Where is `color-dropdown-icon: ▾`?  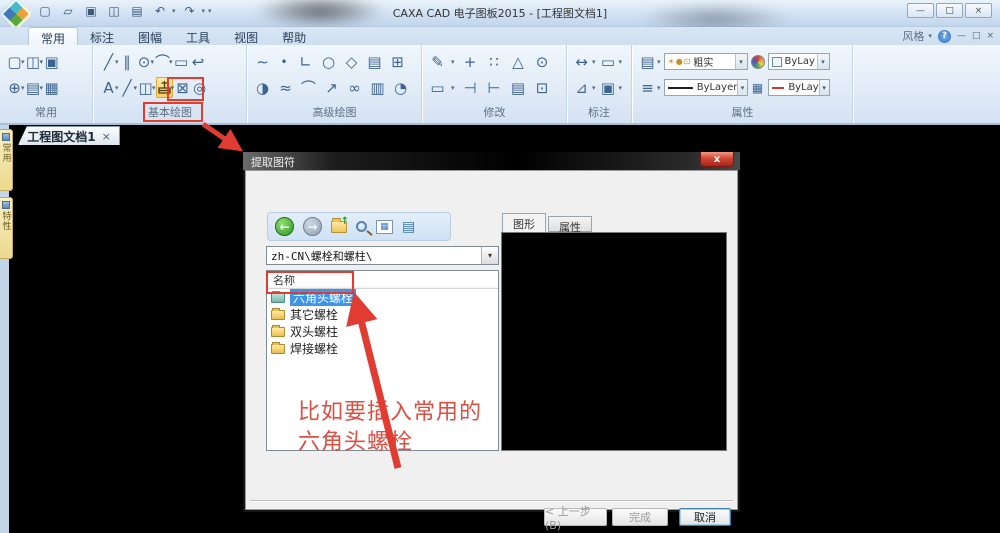 color-dropdown-icon: ▾ is located at coordinates (822, 61).